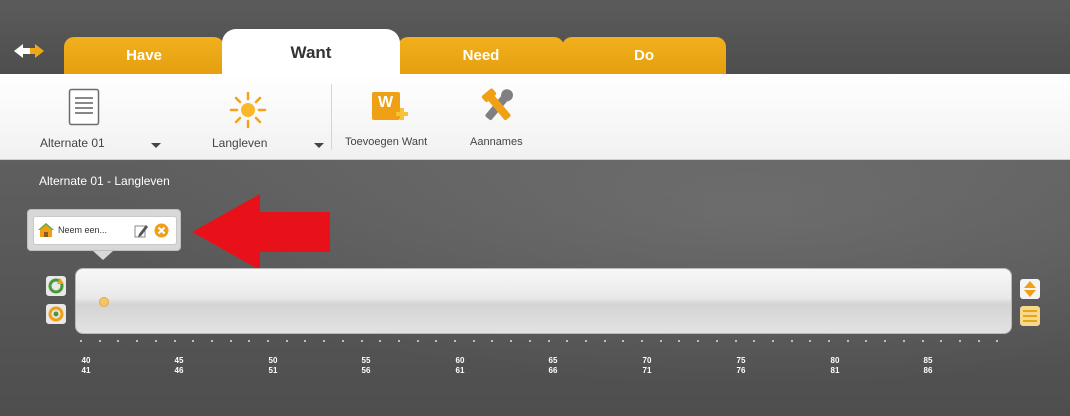 The height and width of the screenshot is (416, 1070). What do you see at coordinates (103, 255) in the screenshot?
I see `event-card-pointer` at bounding box center [103, 255].